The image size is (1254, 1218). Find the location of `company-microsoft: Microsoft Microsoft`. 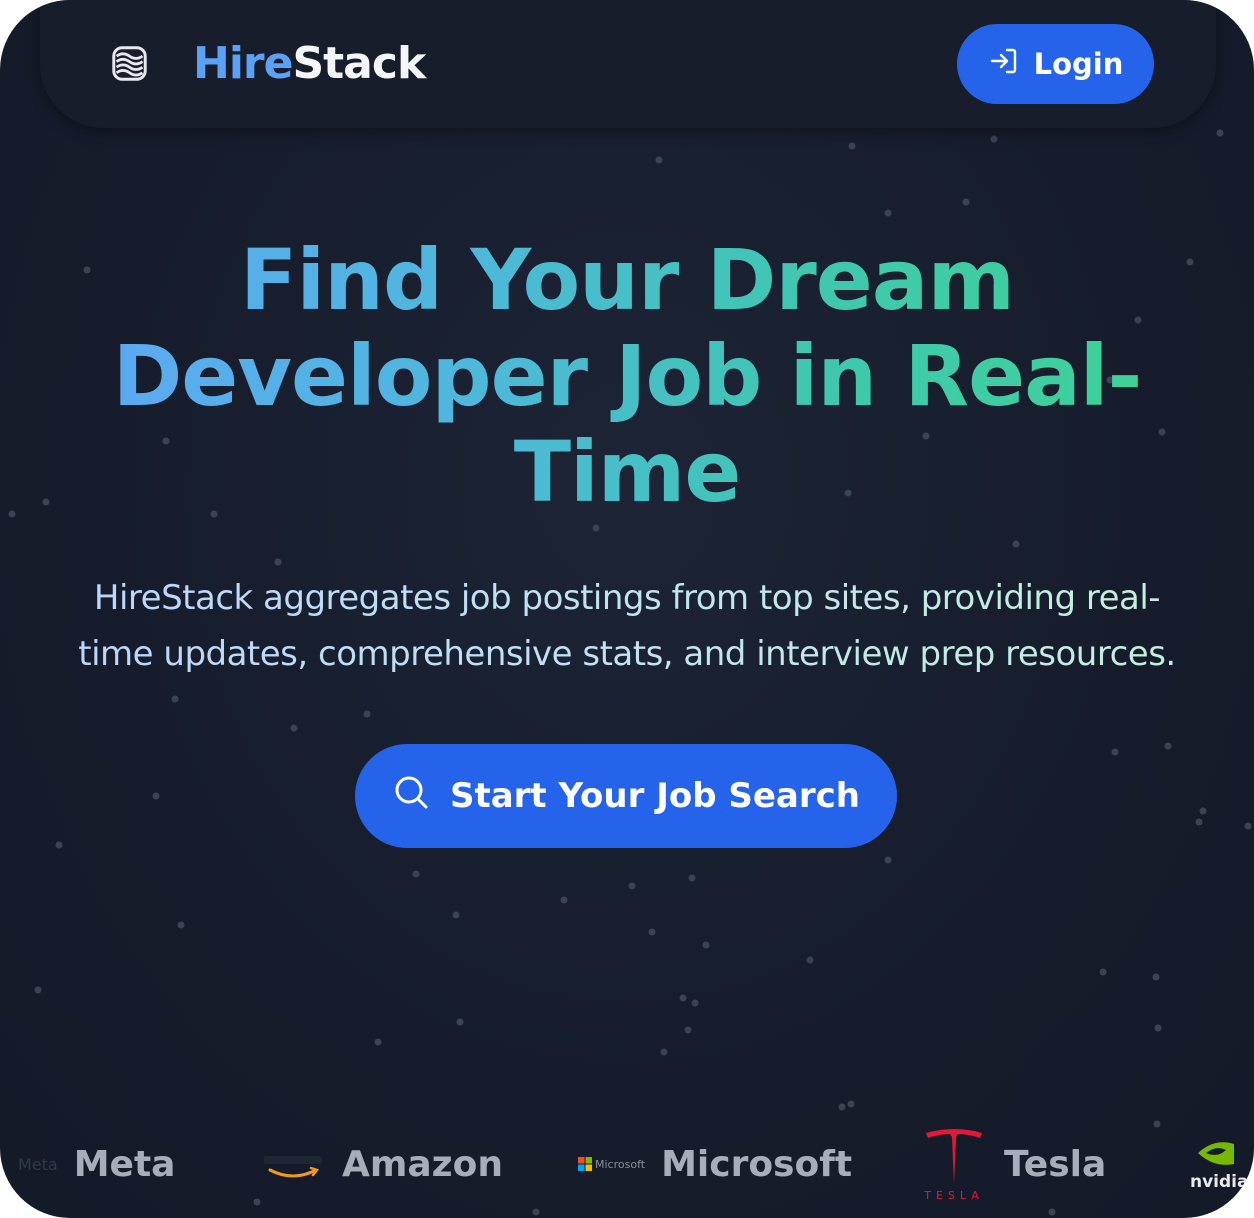

company-microsoft: Microsoft Microsoft is located at coordinates (715, 1164).